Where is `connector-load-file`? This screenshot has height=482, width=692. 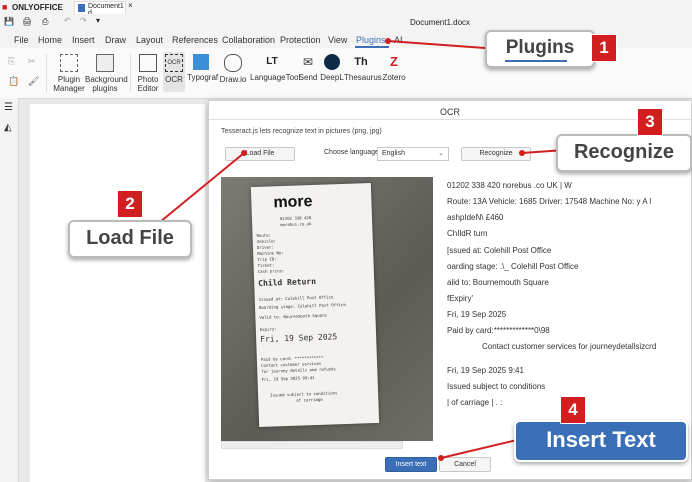 connector-load-file is located at coordinates (202, 187).